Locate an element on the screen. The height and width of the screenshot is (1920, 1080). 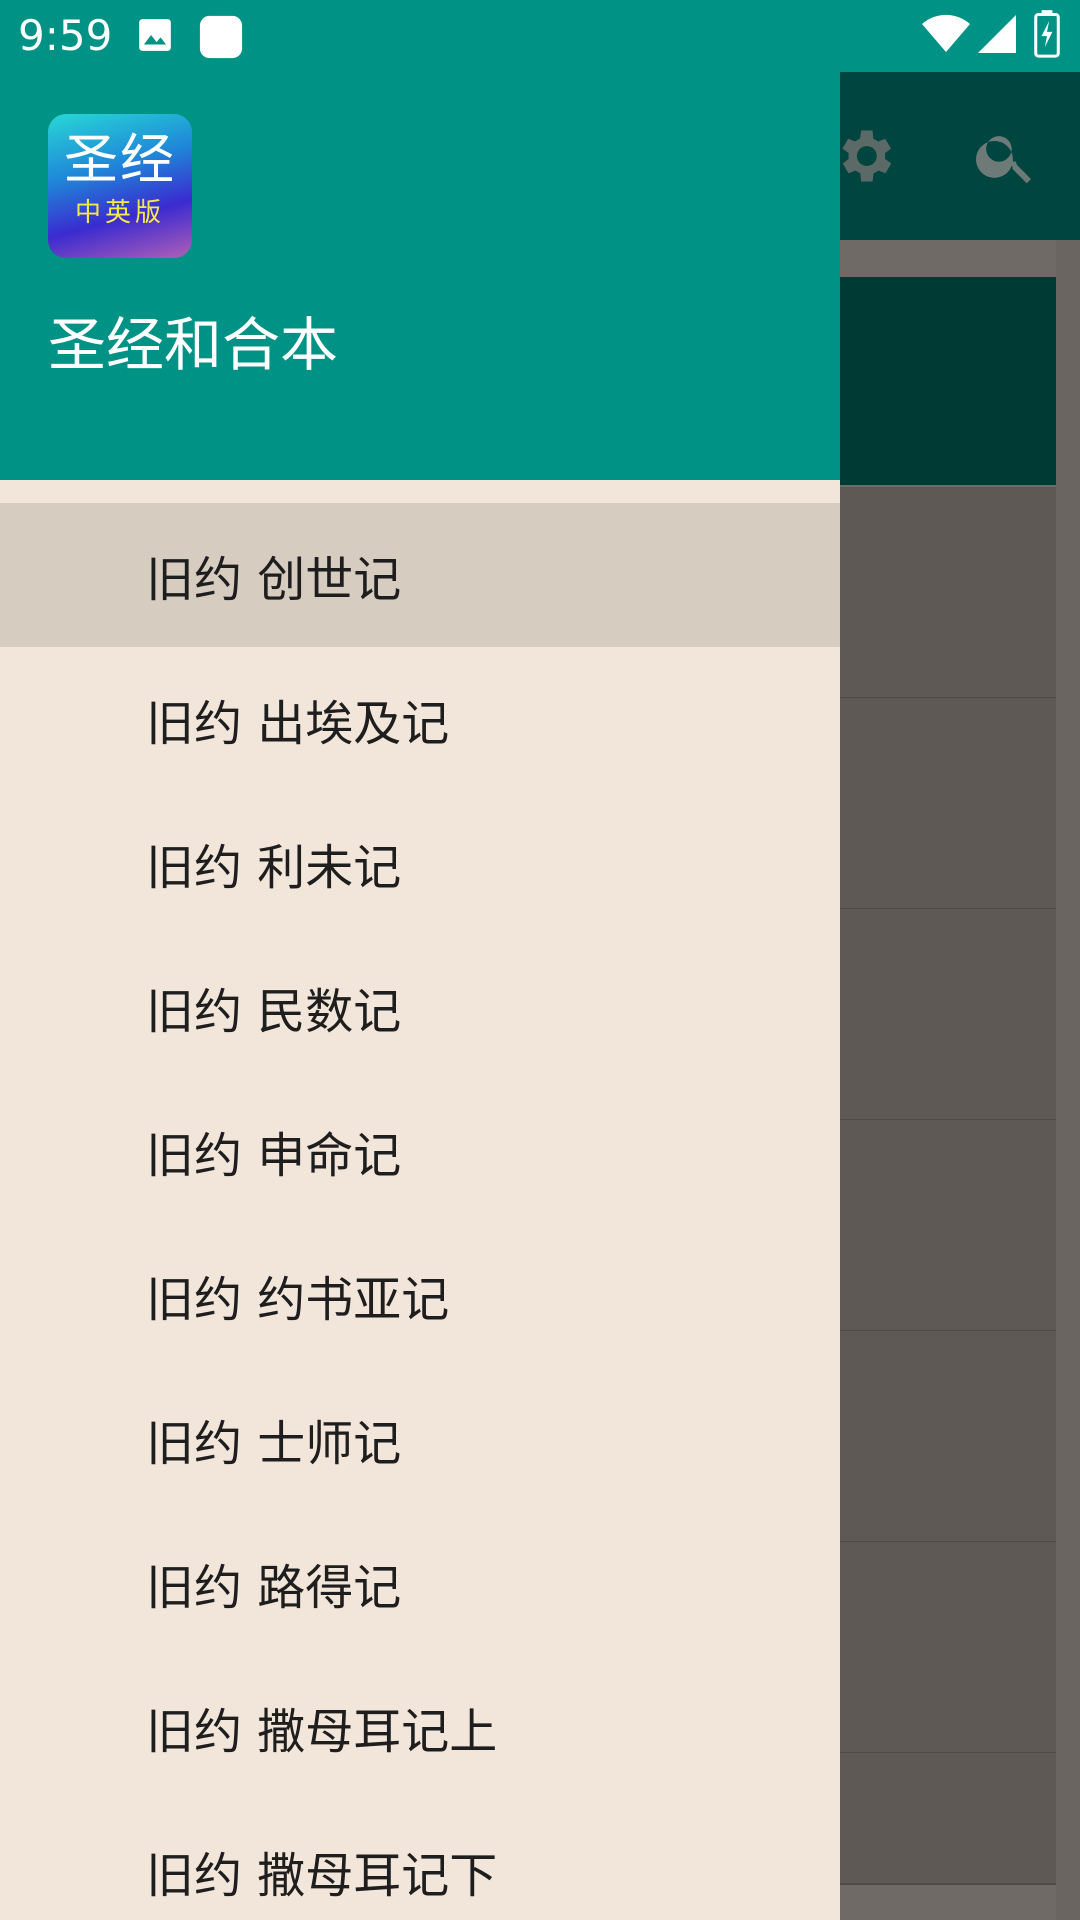
app-logo: 圣经 中英版 is located at coordinates (120, 186).